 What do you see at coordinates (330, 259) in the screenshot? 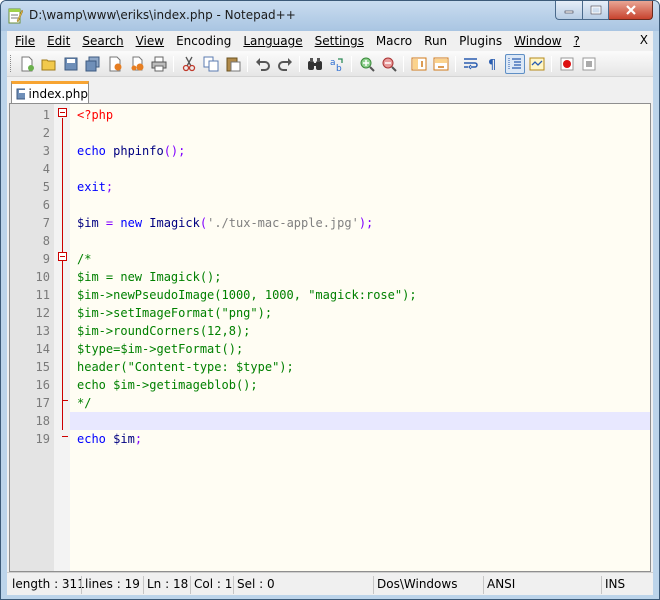
I see `code-line: 9 /*` at bounding box center [330, 259].